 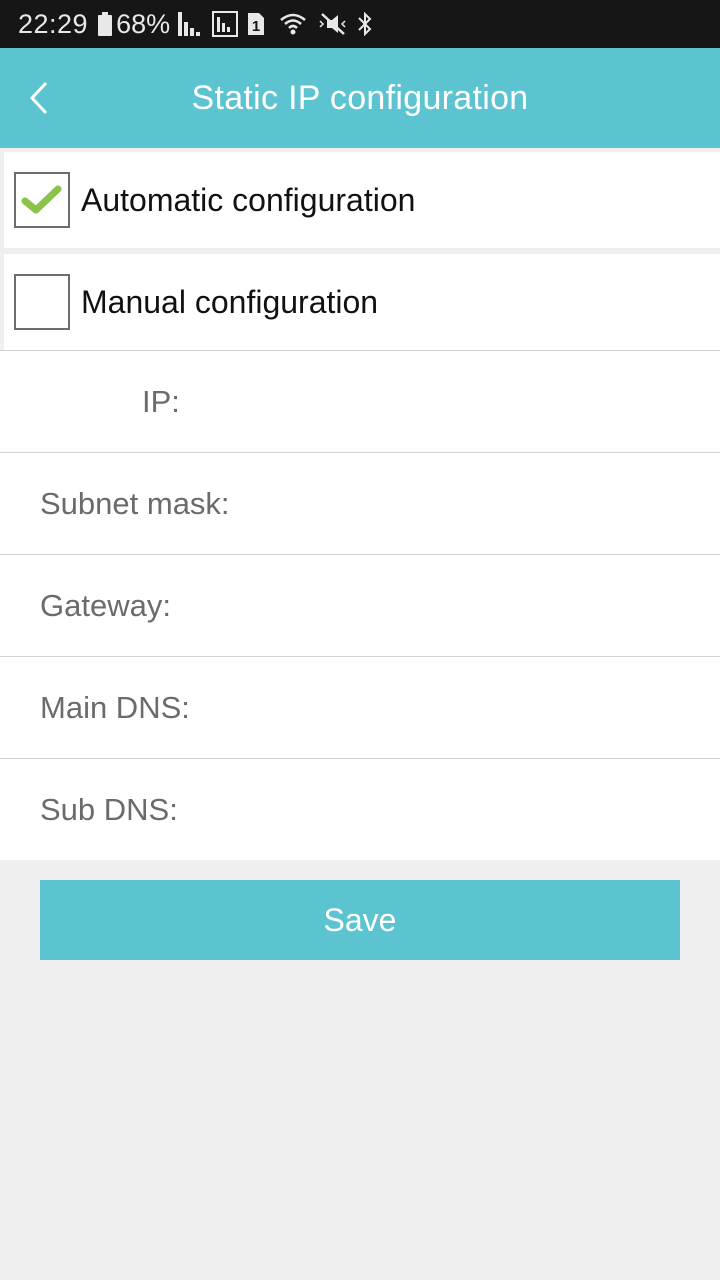 I want to click on wifi-icon, so click(x=293, y=24).